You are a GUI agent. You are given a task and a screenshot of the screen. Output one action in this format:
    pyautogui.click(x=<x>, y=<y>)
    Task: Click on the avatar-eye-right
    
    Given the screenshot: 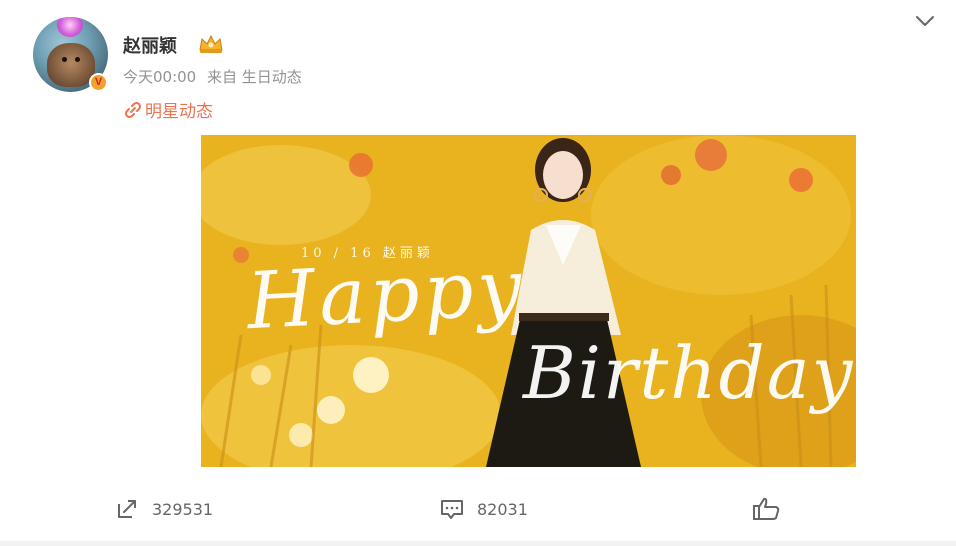 What is the action you would take?
    pyautogui.click(x=77, y=59)
    